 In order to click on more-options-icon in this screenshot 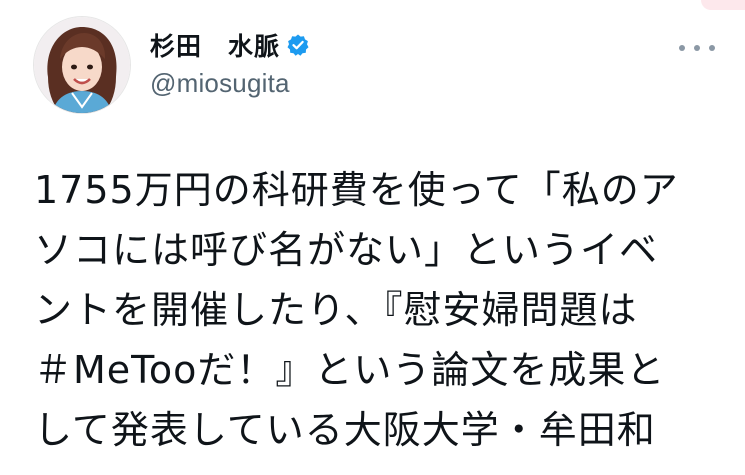, I will do `click(682, 48)`.